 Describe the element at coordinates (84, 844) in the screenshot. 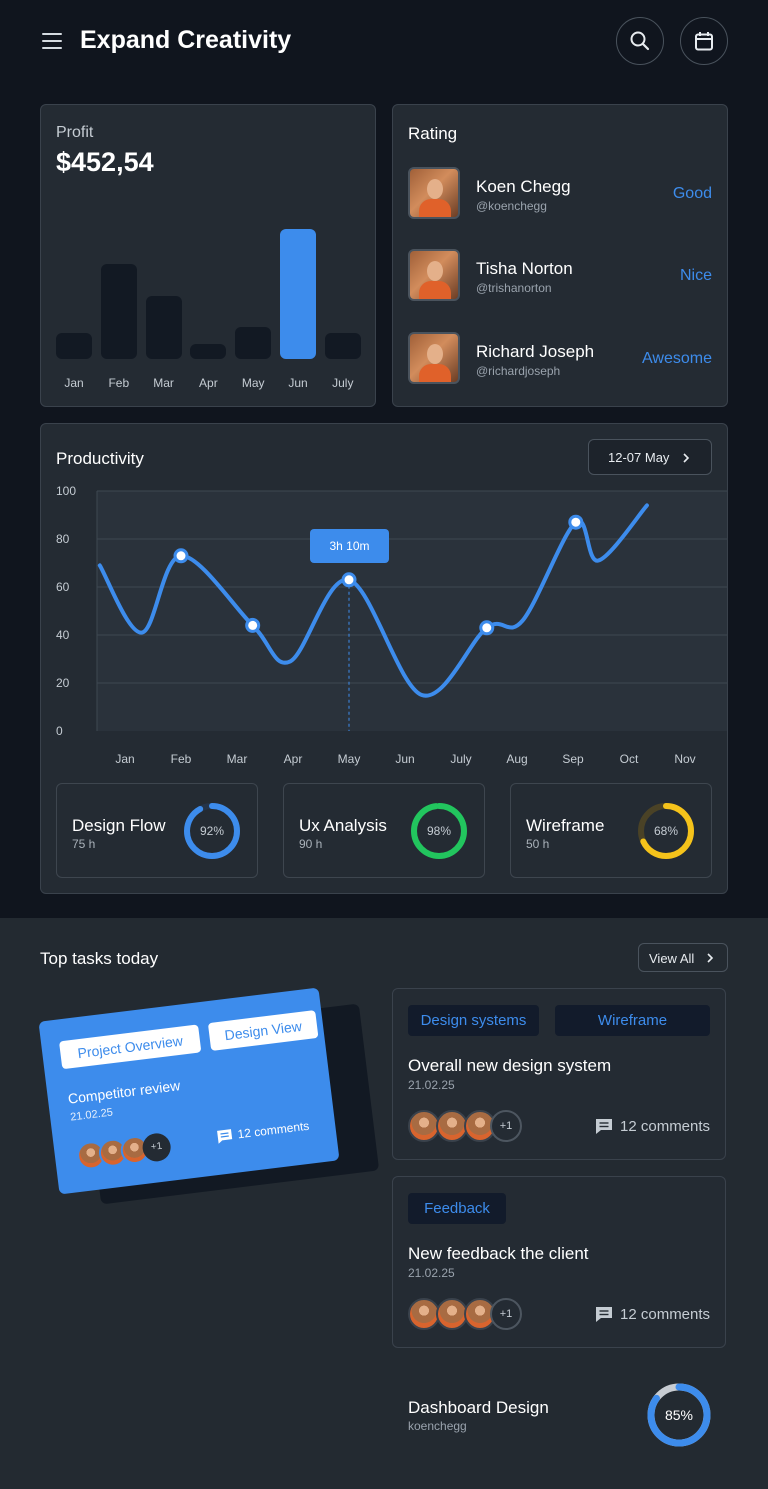

I see `stat-hours: 75 h` at that location.